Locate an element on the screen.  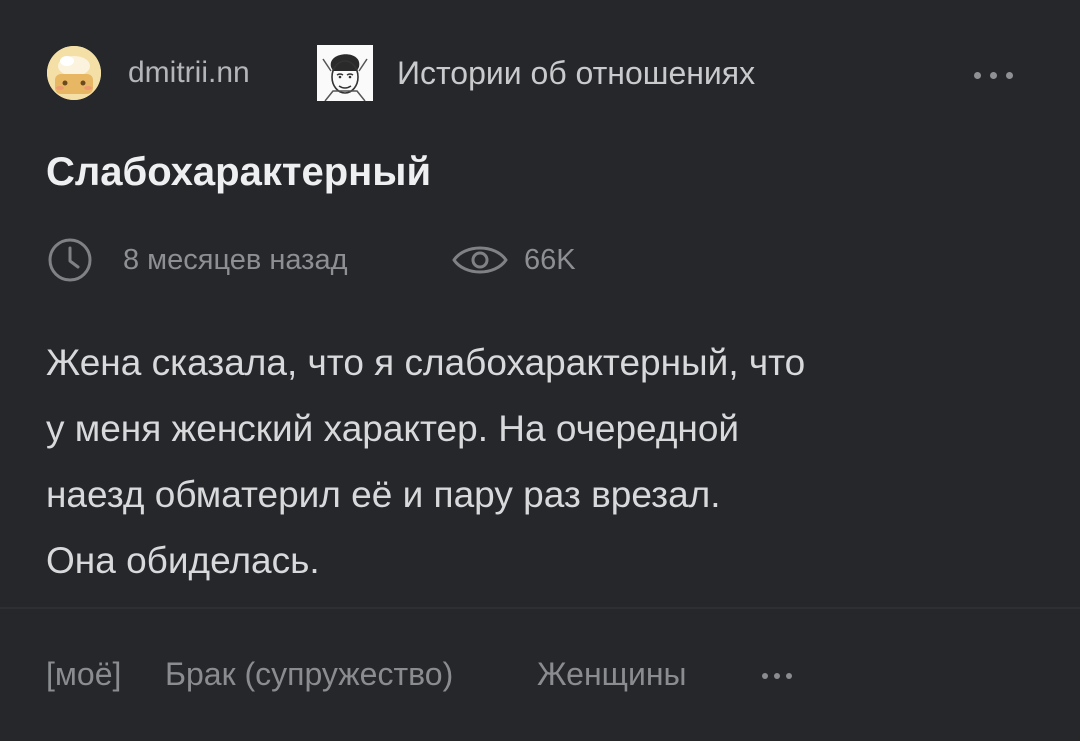
body-line: наезд обматерил её и пару раз врезал. is located at coordinates (383, 494).